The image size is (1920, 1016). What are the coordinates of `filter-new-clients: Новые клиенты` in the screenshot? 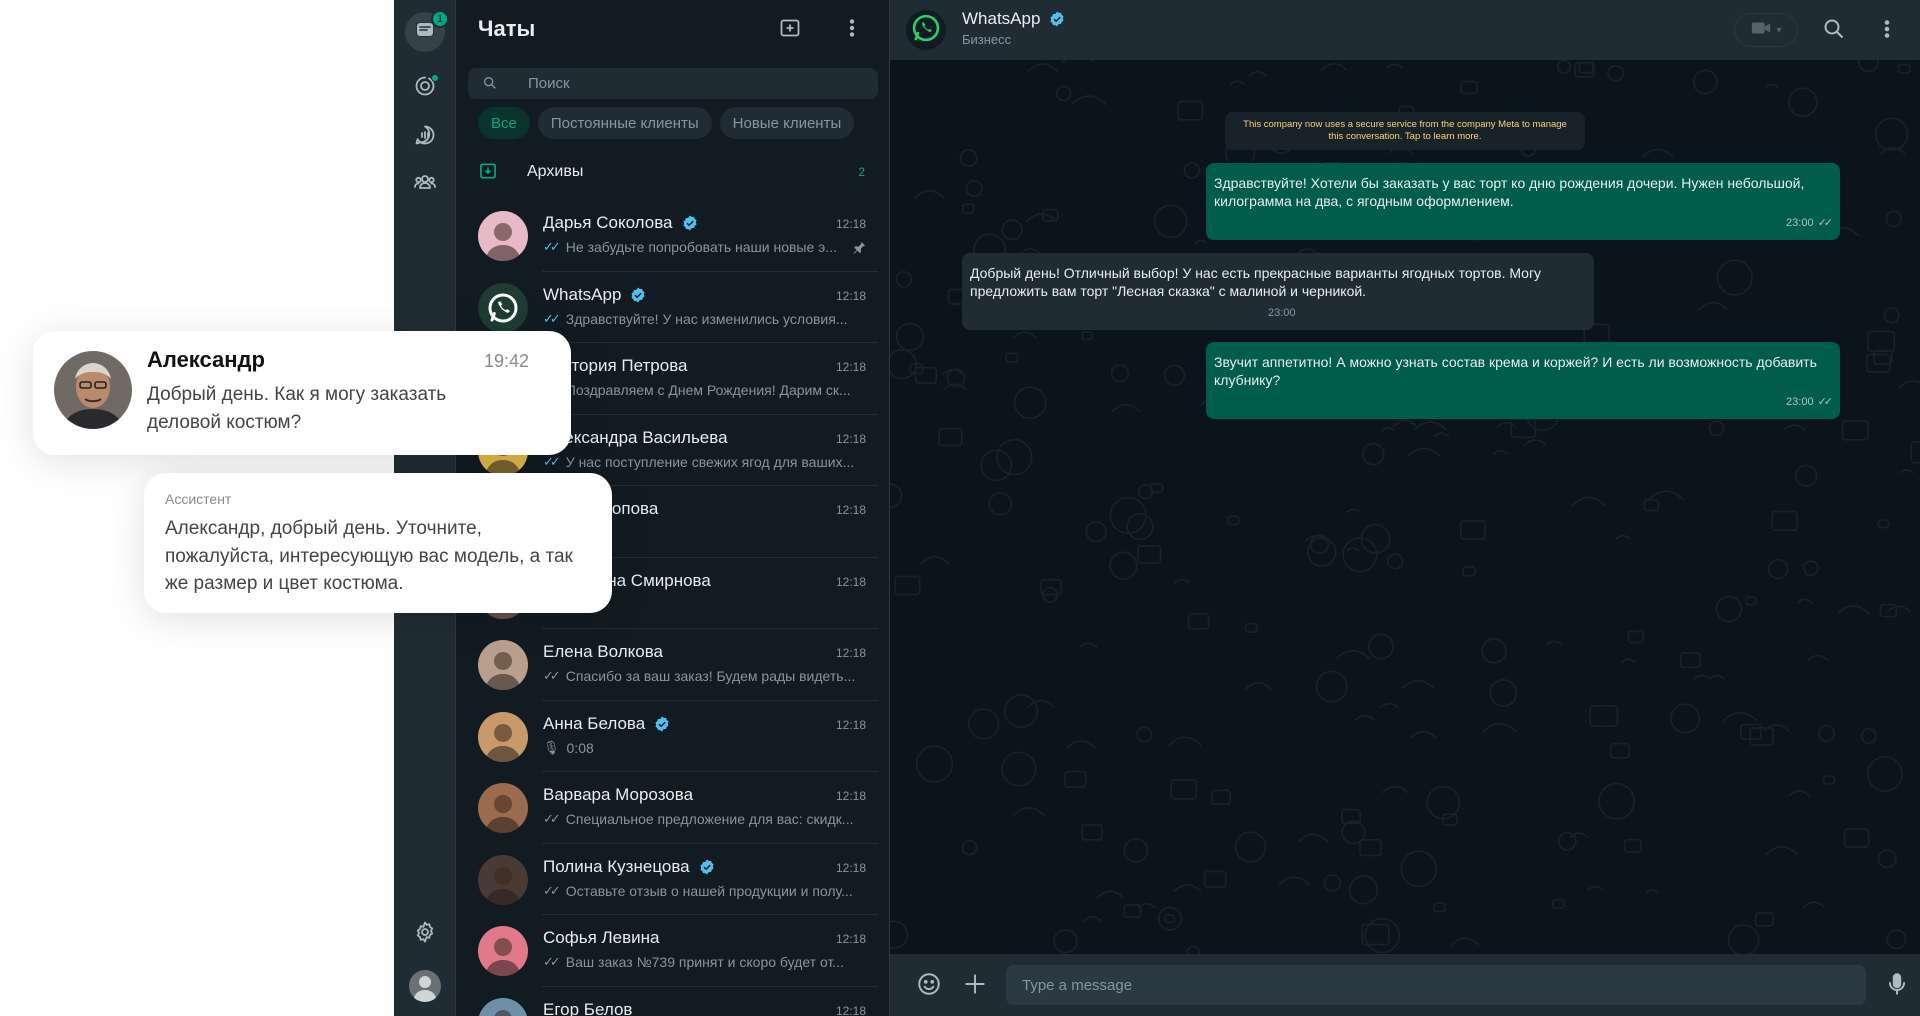 It's located at (787, 123).